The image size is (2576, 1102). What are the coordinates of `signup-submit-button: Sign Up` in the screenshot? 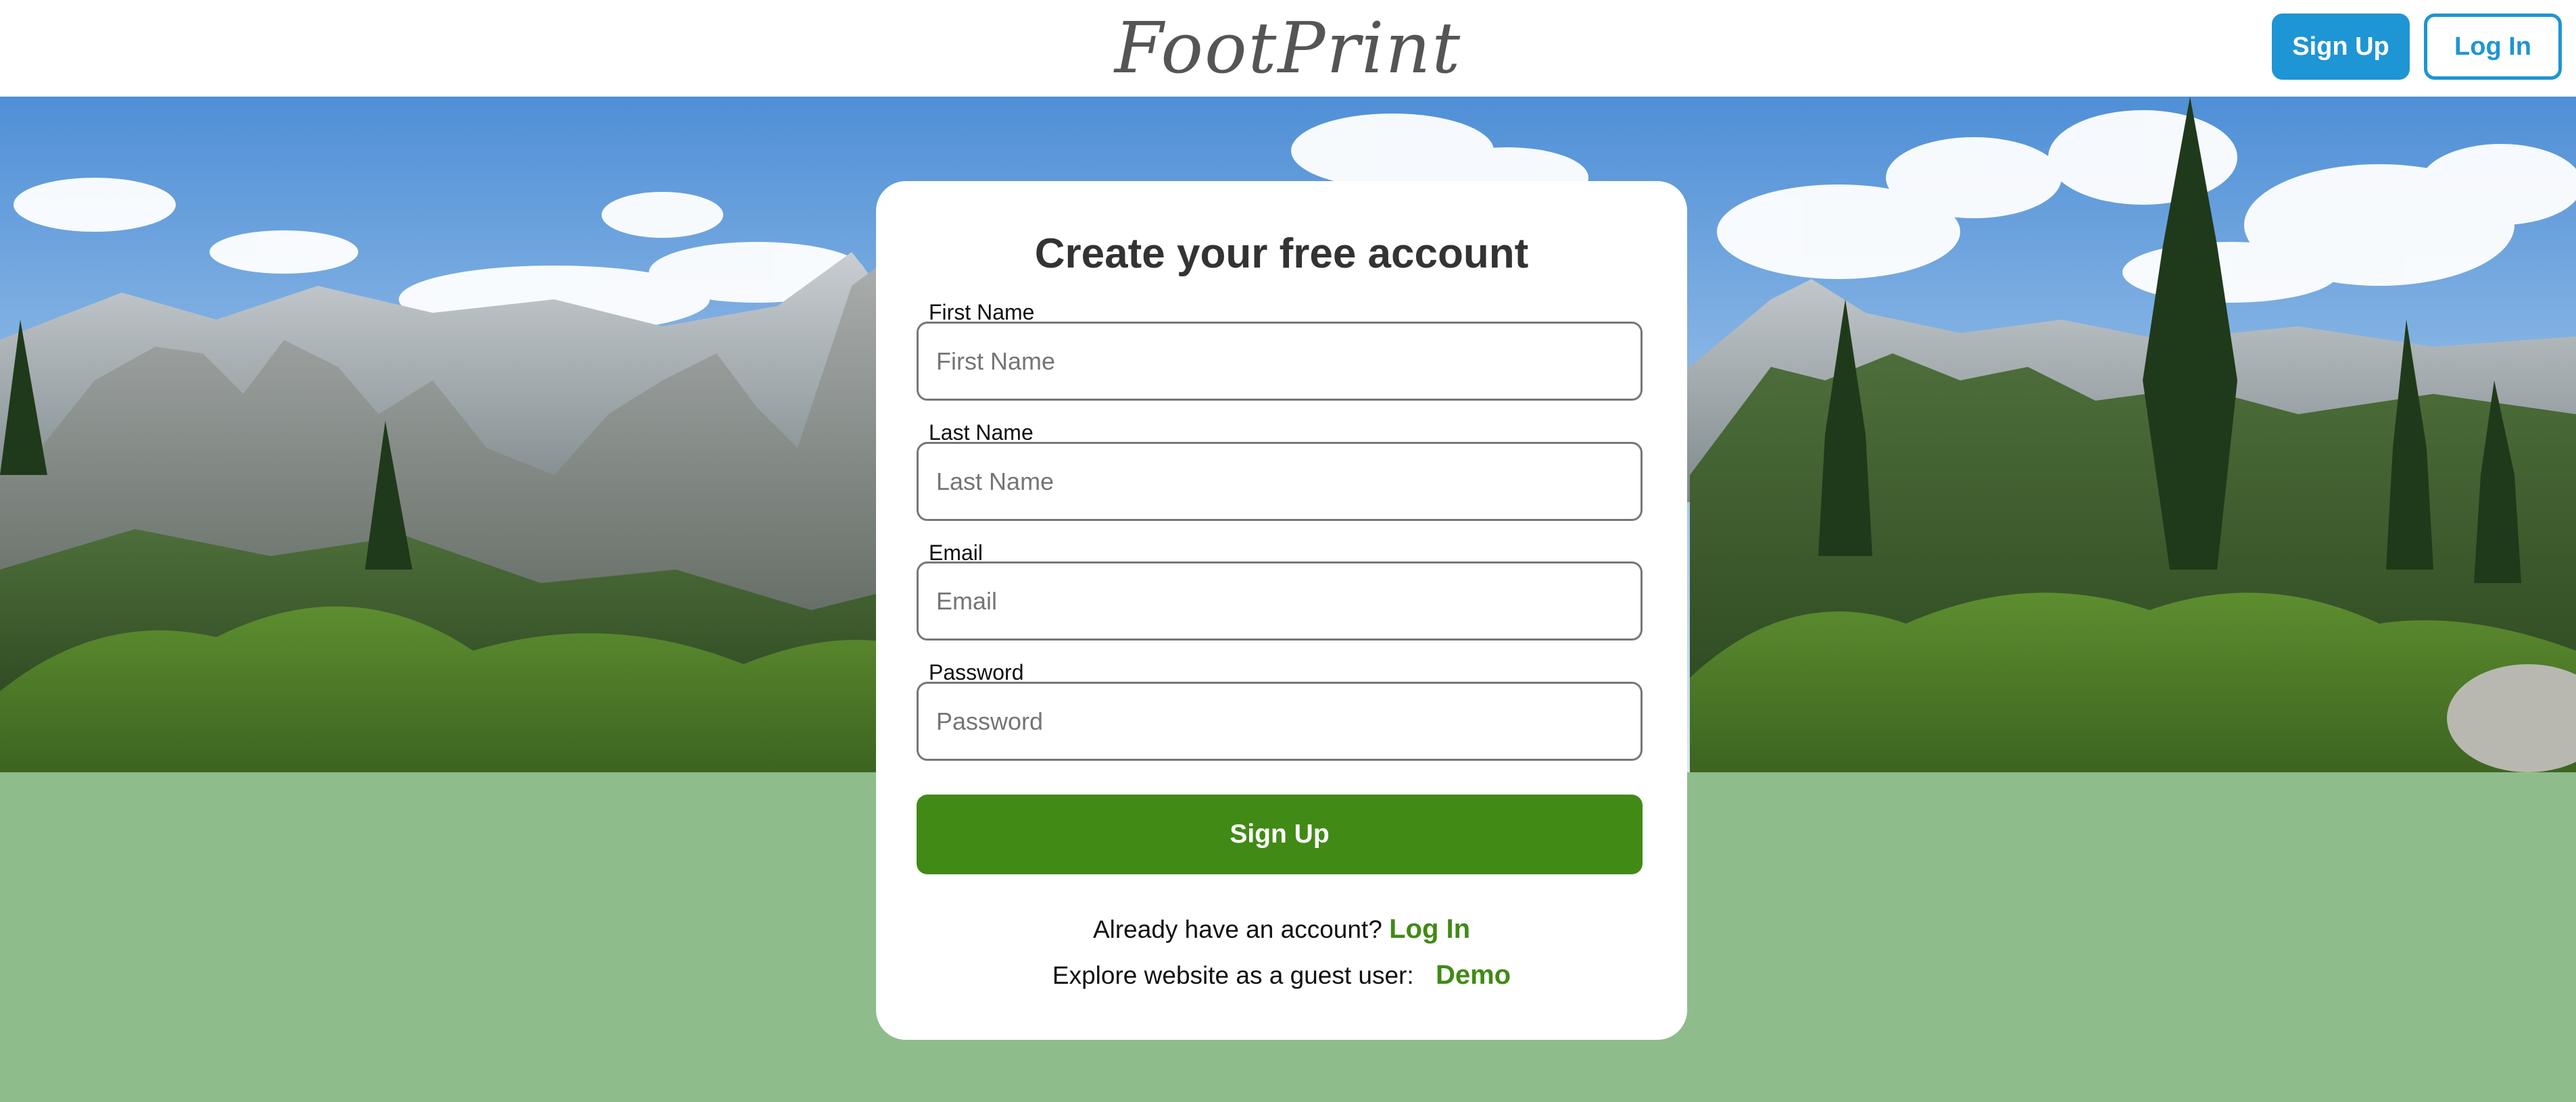 It's located at (1280, 834).